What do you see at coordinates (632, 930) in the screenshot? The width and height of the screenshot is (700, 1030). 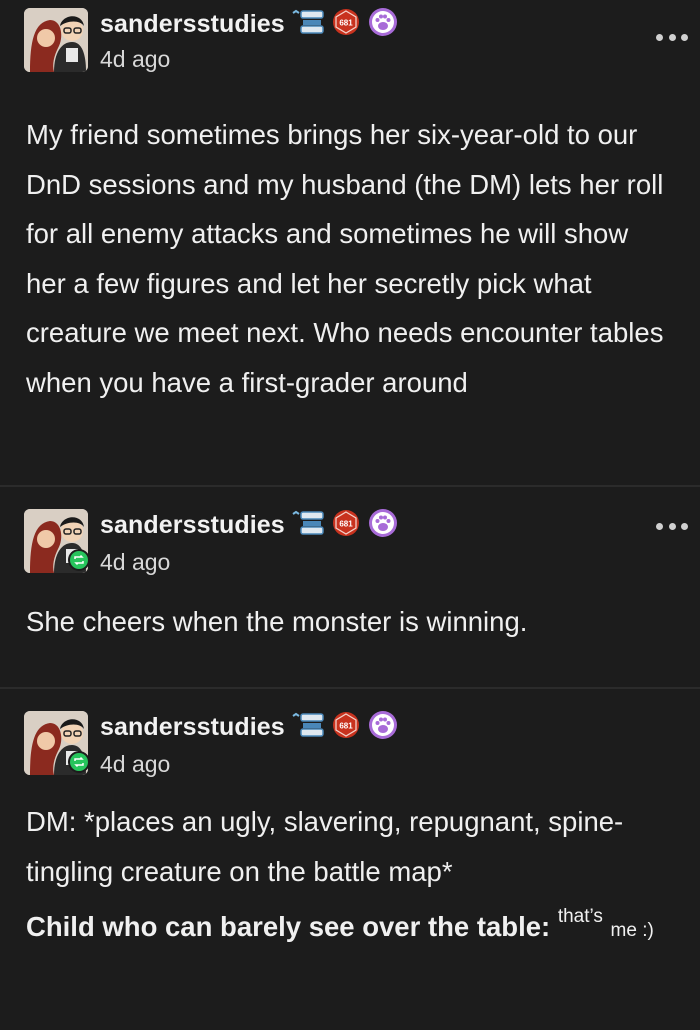 I see `child-small-text: me :)` at bounding box center [632, 930].